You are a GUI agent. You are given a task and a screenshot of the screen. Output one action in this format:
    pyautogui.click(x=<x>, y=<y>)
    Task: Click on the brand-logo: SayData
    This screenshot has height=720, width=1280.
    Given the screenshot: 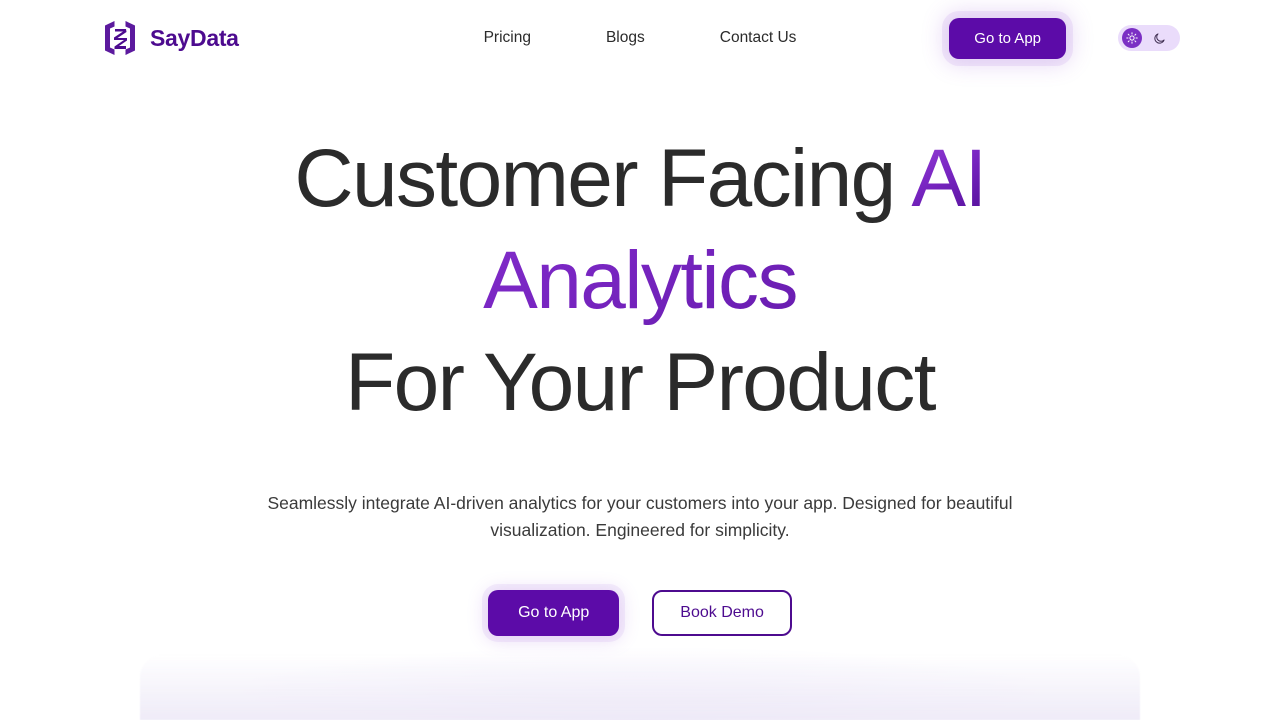 What is the action you would take?
    pyautogui.click(x=169, y=38)
    